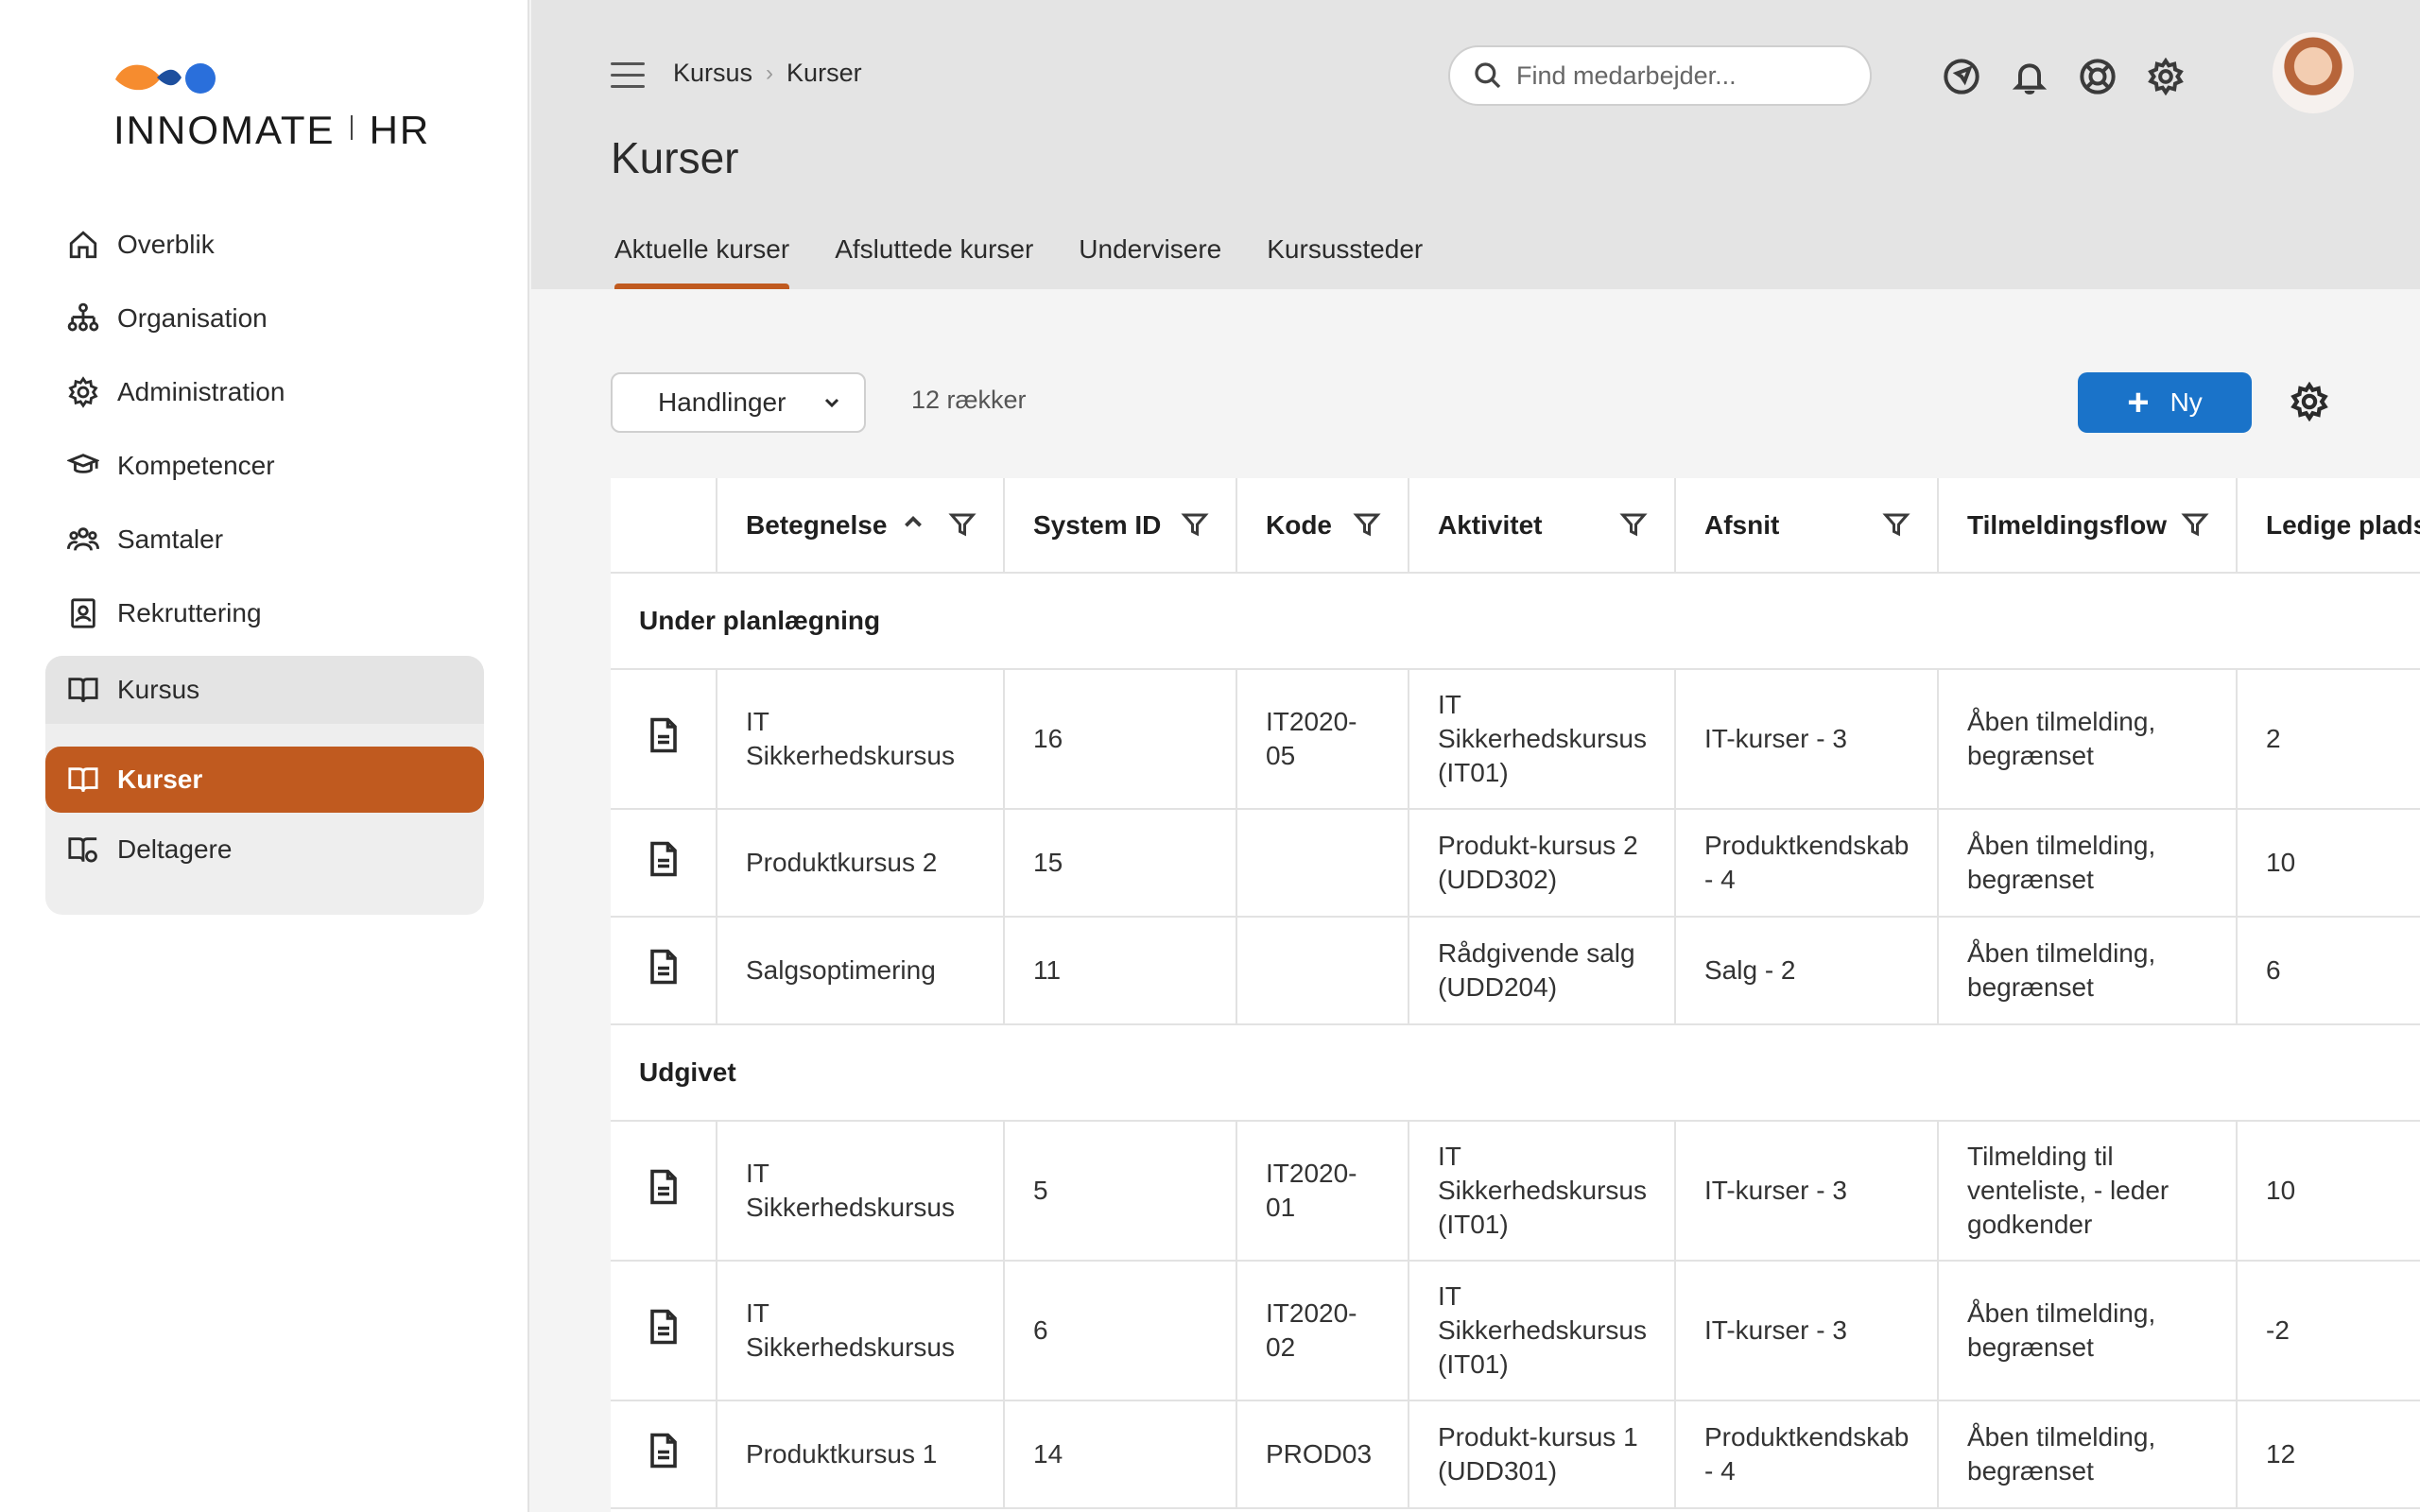 This screenshot has width=2420, height=1512. What do you see at coordinates (83, 613) in the screenshot?
I see `id-badge-icon` at bounding box center [83, 613].